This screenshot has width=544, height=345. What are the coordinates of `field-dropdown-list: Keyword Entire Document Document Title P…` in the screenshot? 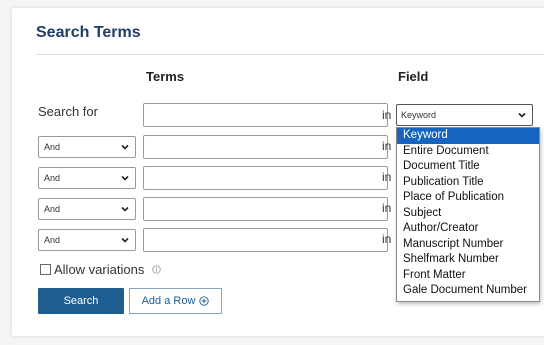 It's located at (468, 214).